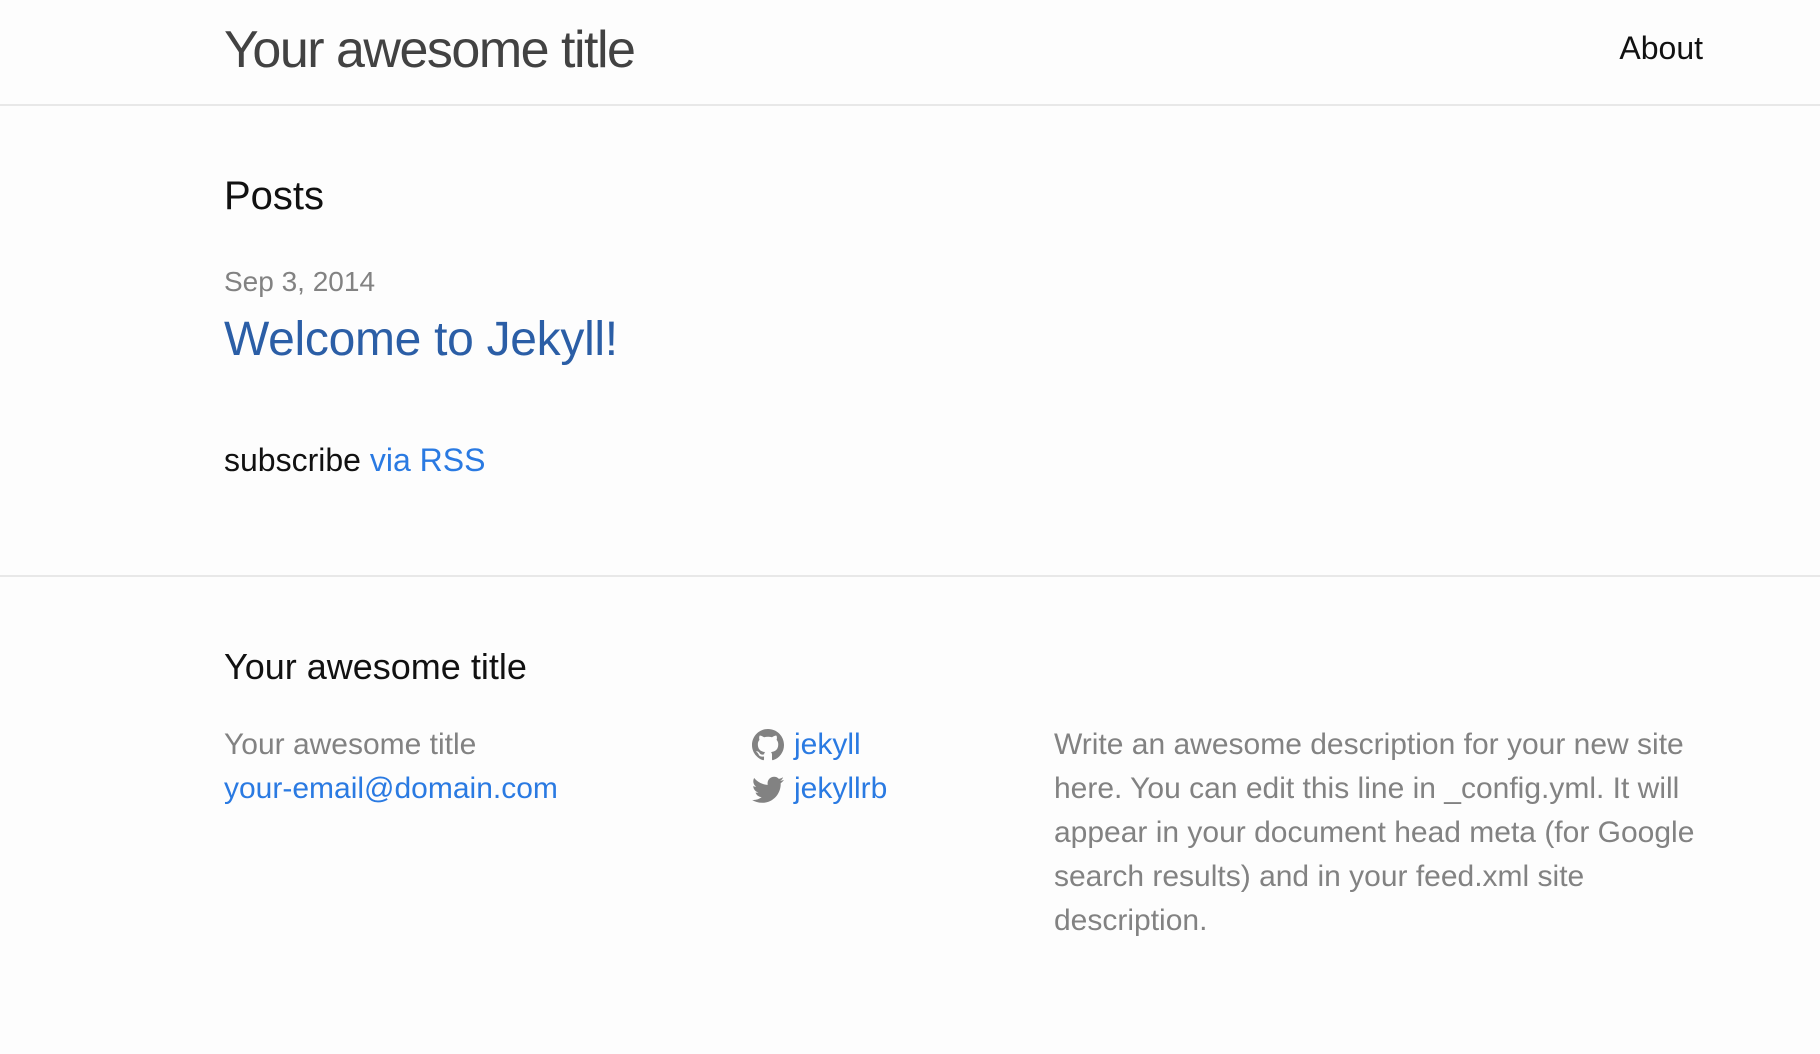 This screenshot has height=1054, width=1820. Describe the element at coordinates (910, 53) in the screenshot. I see `site-header: Your awesome title About` at that location.